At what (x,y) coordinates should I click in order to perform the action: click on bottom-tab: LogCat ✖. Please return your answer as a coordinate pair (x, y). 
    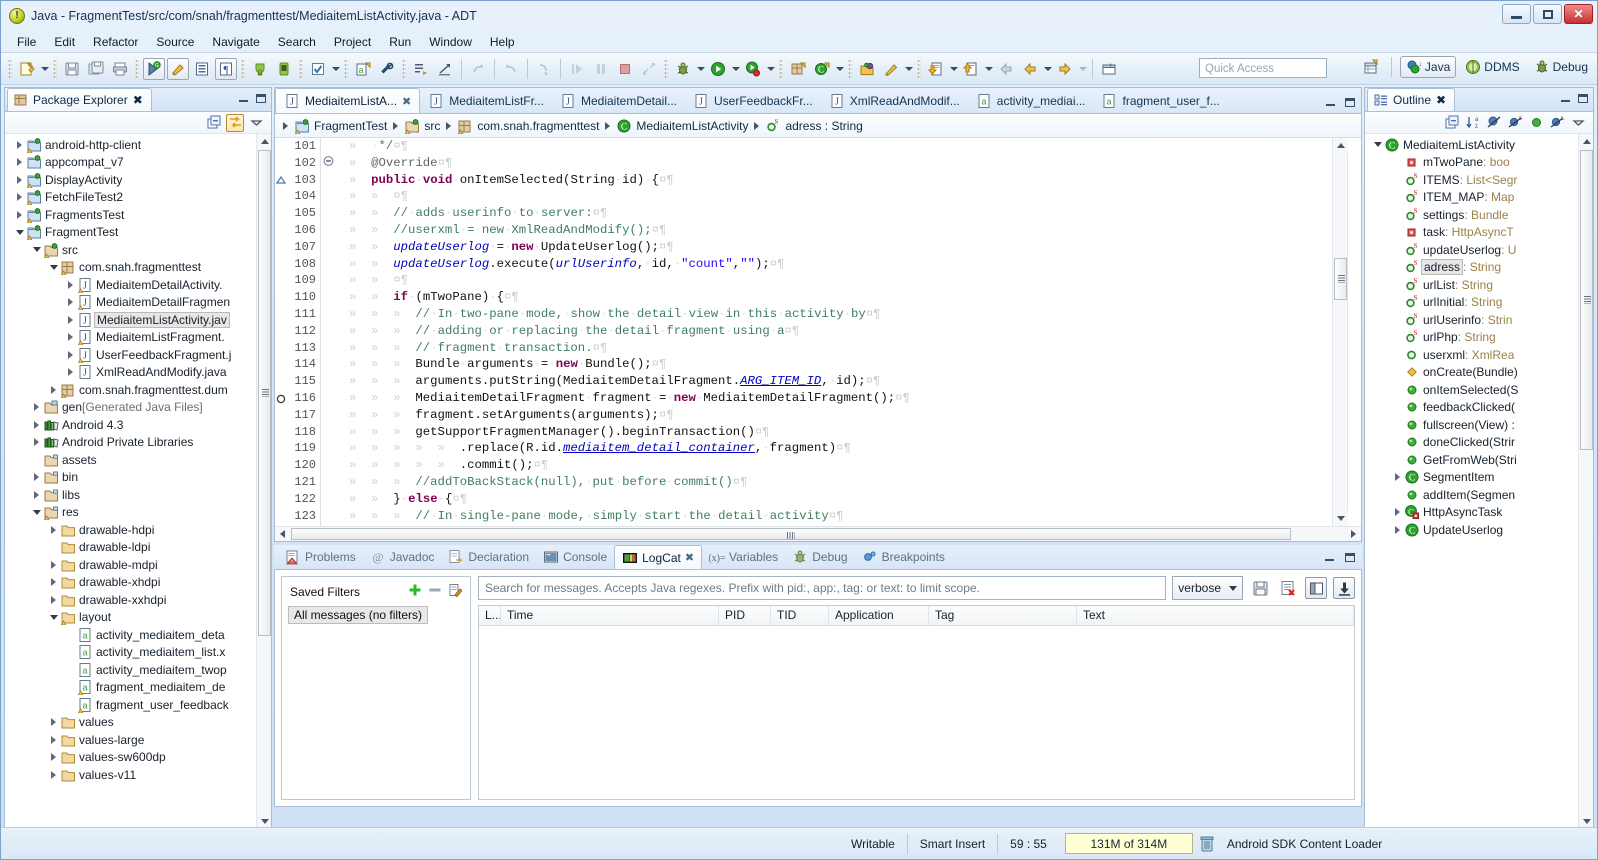
    Looking at the image, I should click on (658, 557).